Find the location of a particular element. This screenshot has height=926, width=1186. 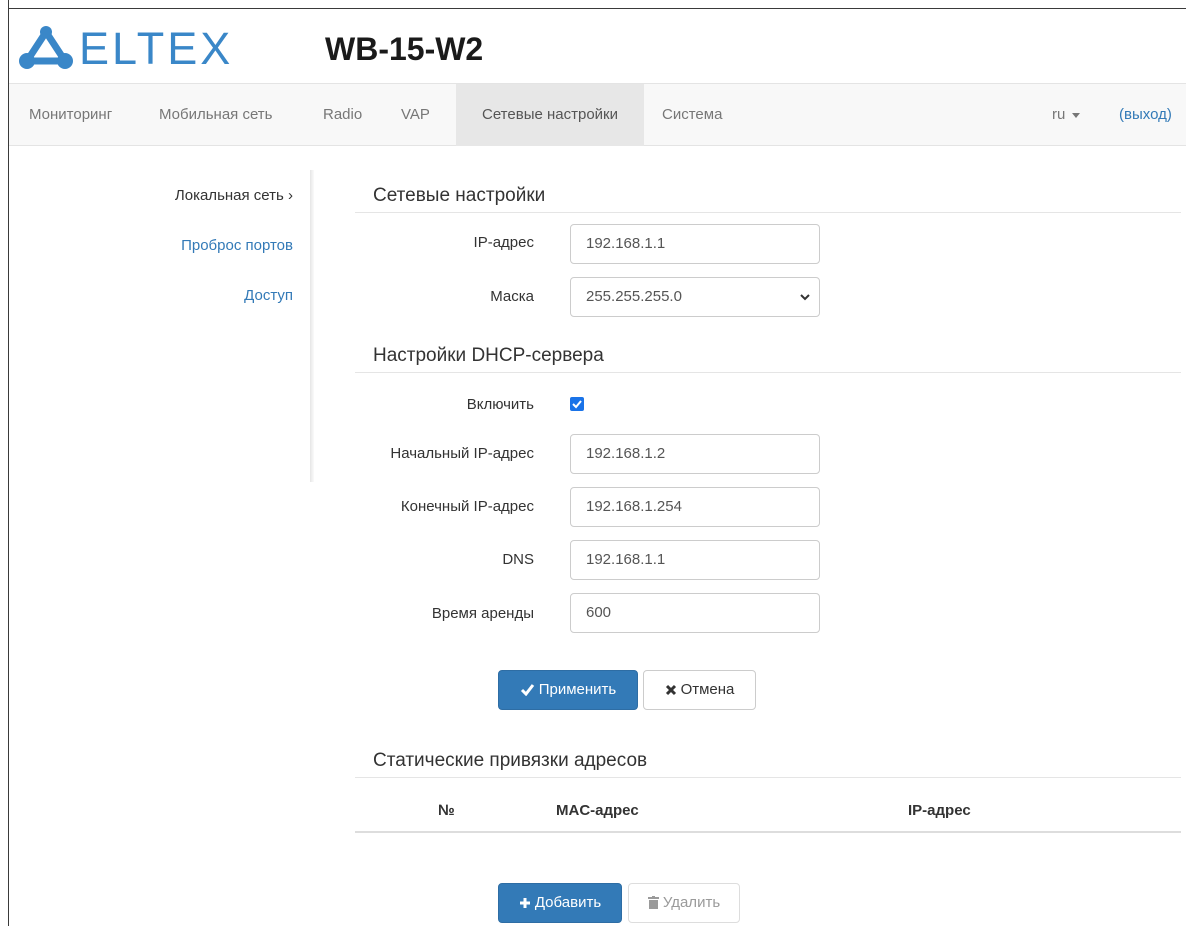

nav-label: Мониторинг is located at coordinates (71, 114).